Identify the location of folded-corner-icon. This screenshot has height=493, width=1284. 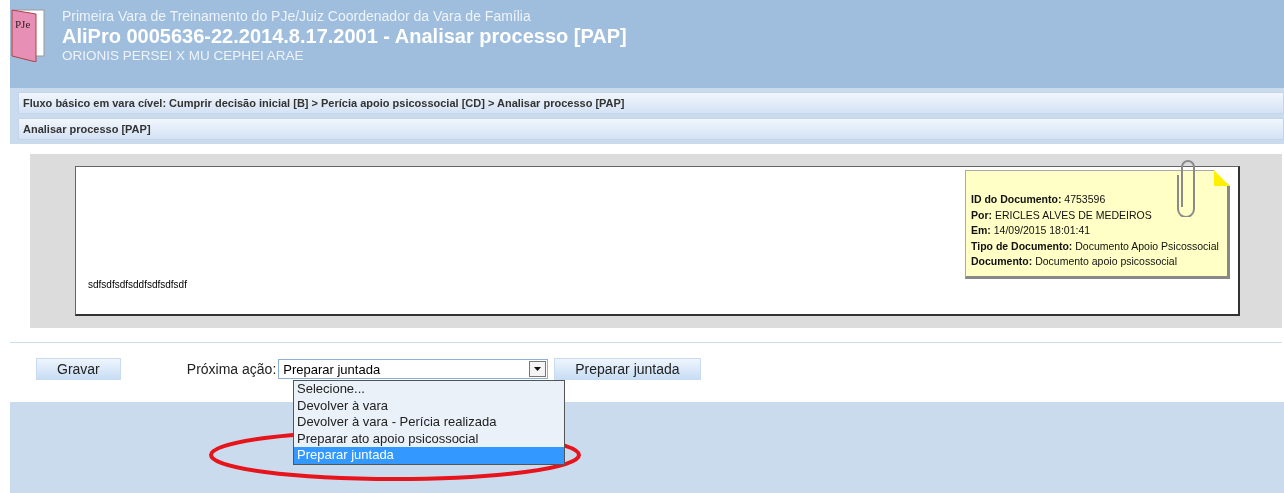
(1222, 178).